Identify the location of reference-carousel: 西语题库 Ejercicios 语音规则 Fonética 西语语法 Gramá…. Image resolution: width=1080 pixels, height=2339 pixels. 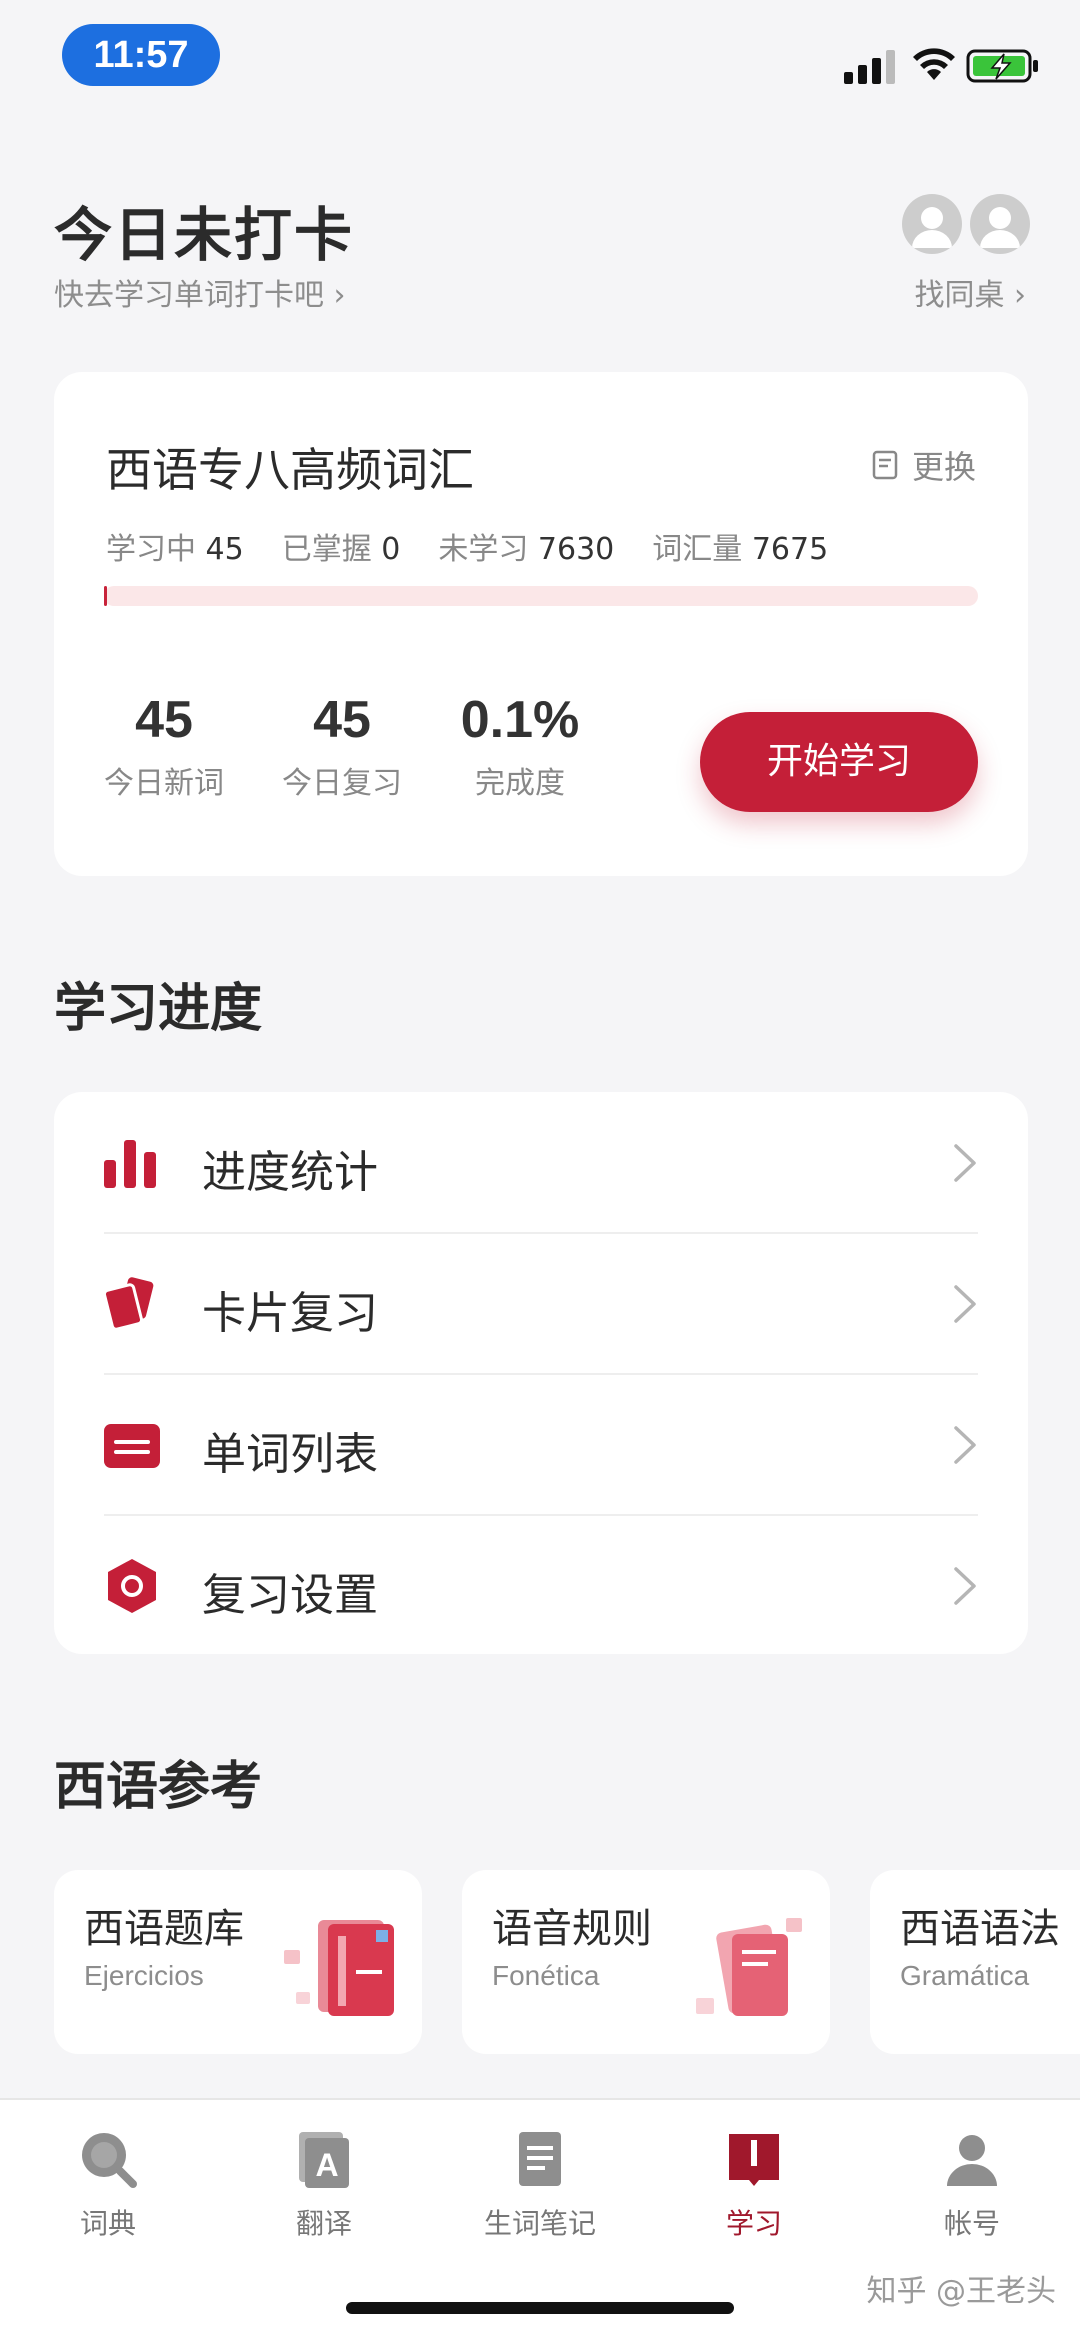
(540, 1962).